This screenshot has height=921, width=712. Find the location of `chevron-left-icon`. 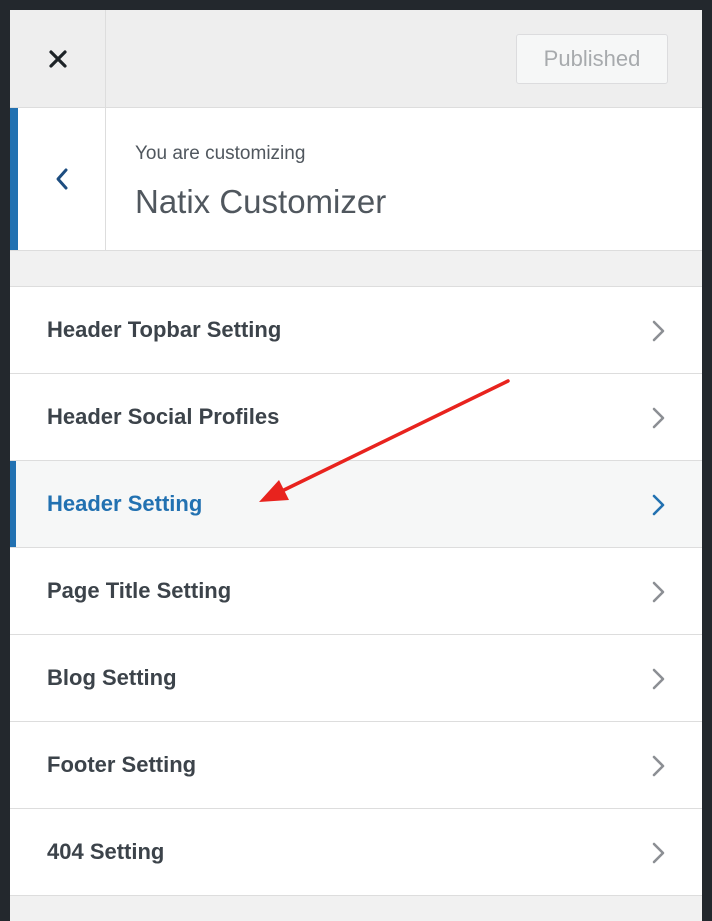

chevron-left-icon is located at coordinates (61, 179).